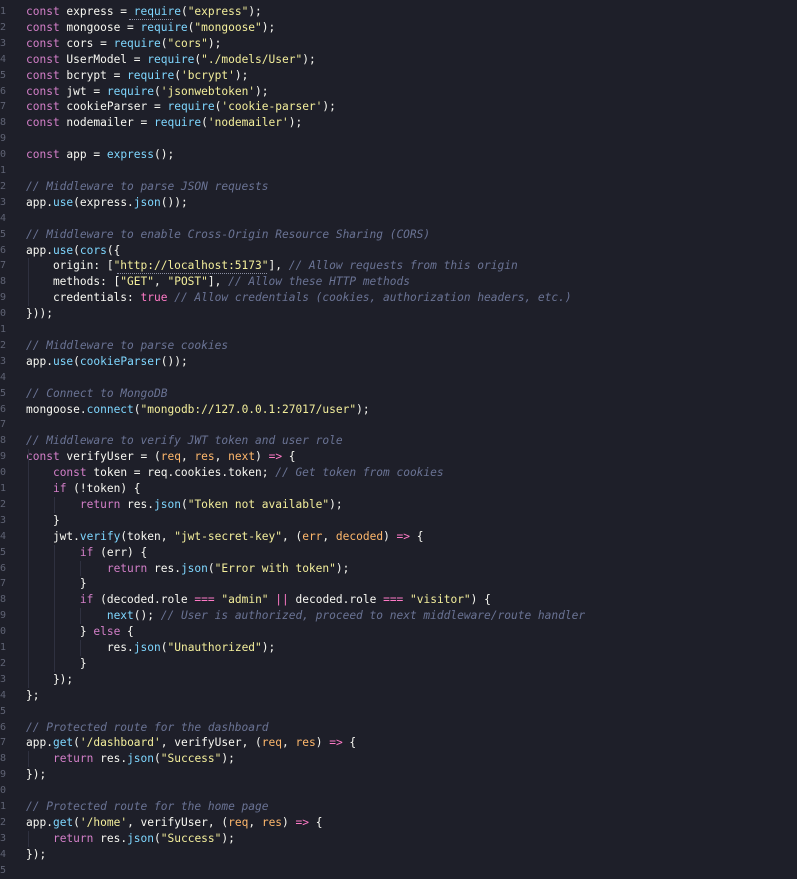  I want to click on code-token: // Allow these HTTP methods, so click(319, 282).